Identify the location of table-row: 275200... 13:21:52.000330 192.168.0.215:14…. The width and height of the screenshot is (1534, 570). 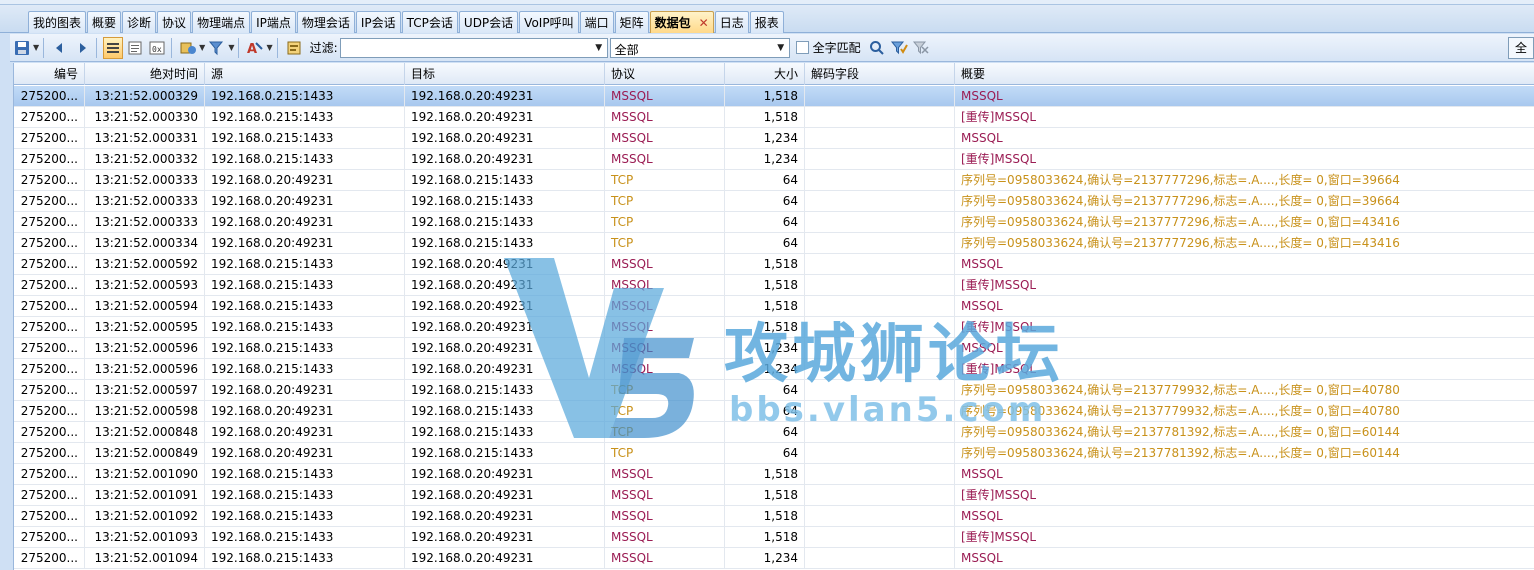
(774, 117).